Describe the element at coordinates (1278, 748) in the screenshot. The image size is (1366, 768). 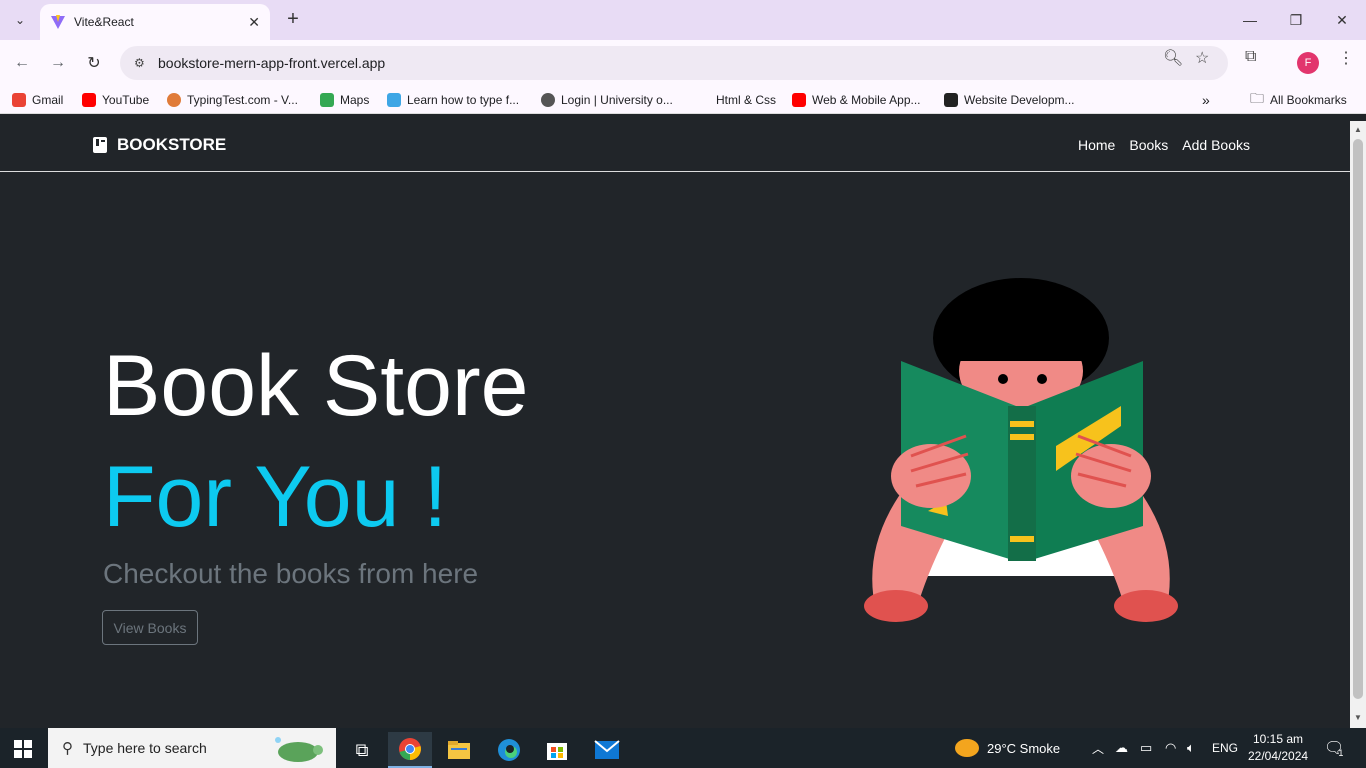
I see `clock: 10:15 am 22/04/2024` at that location.